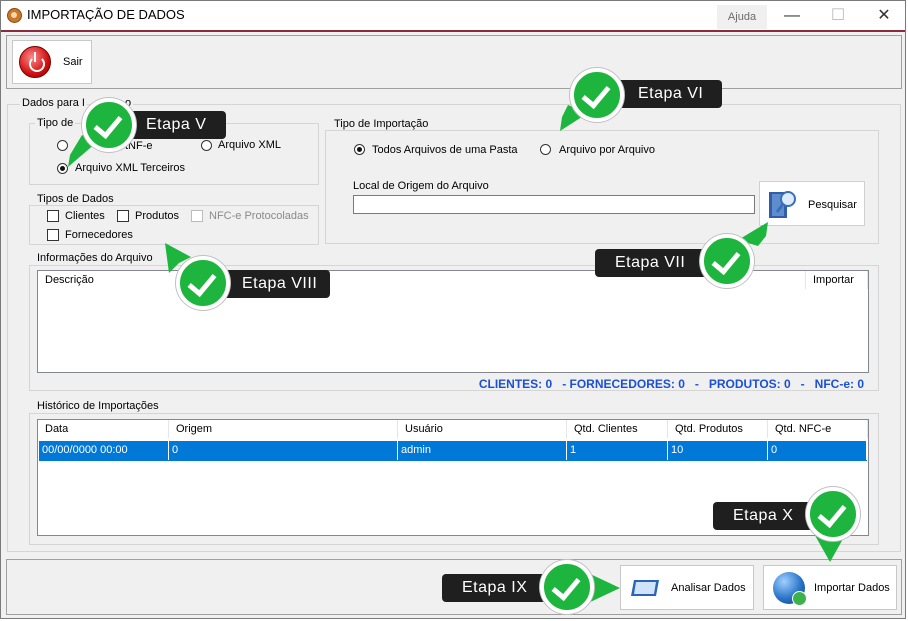 This screenshot has height=621, width=908. Describe the element at coordinates (645, 588) in the screenshot. I see `analyze-icon` at that location.